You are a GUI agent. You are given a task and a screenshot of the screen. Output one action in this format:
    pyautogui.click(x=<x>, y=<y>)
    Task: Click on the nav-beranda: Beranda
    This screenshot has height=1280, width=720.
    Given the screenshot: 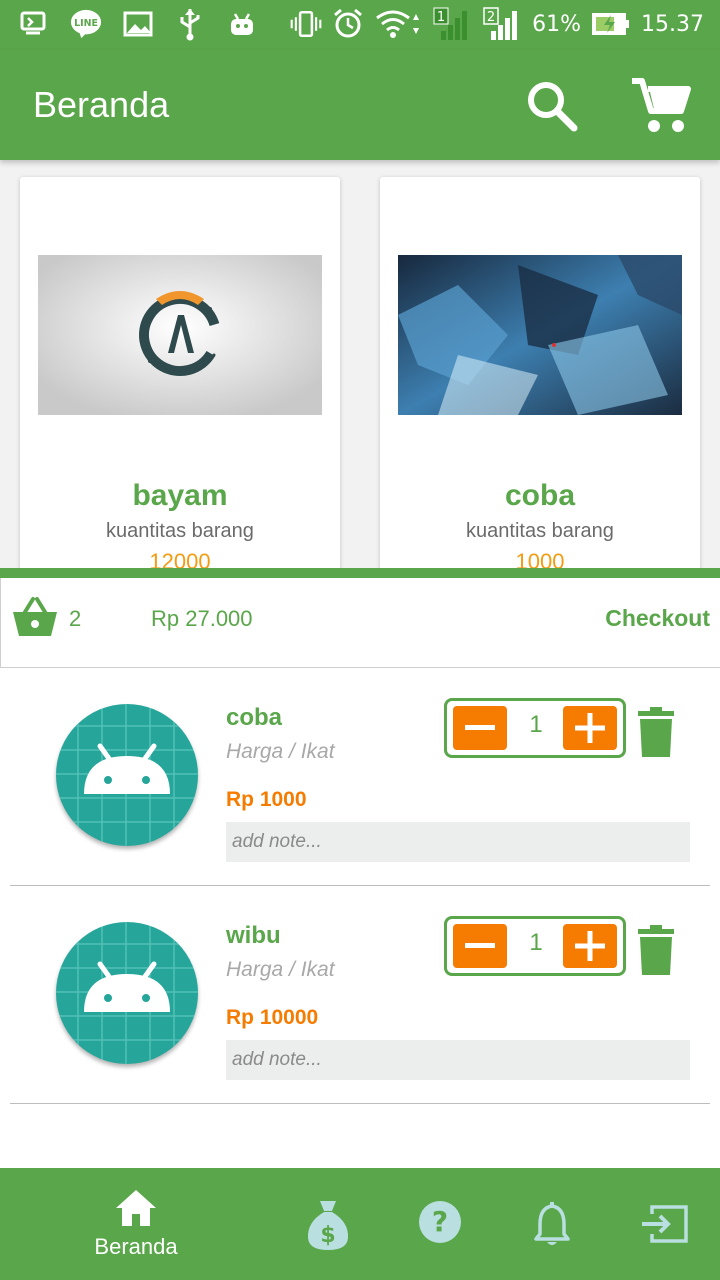 What is the action you would take?
    pyautogui.click(x=136, y=1224)
    